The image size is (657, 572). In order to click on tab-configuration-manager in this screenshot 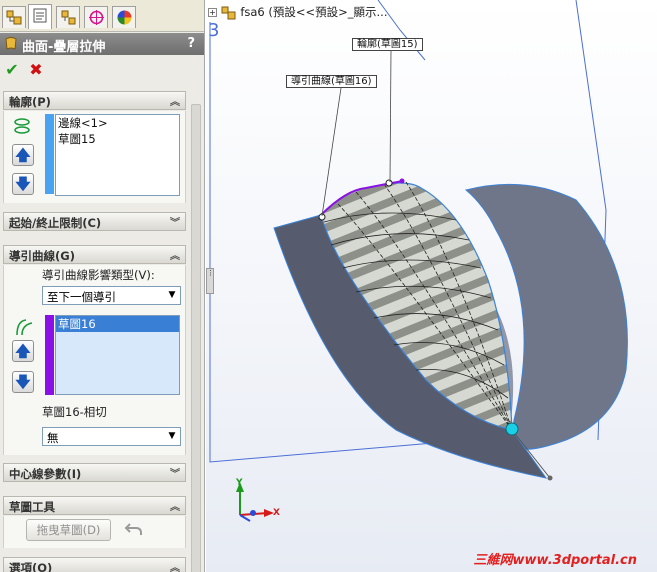, I will do `click(68, 17)`.